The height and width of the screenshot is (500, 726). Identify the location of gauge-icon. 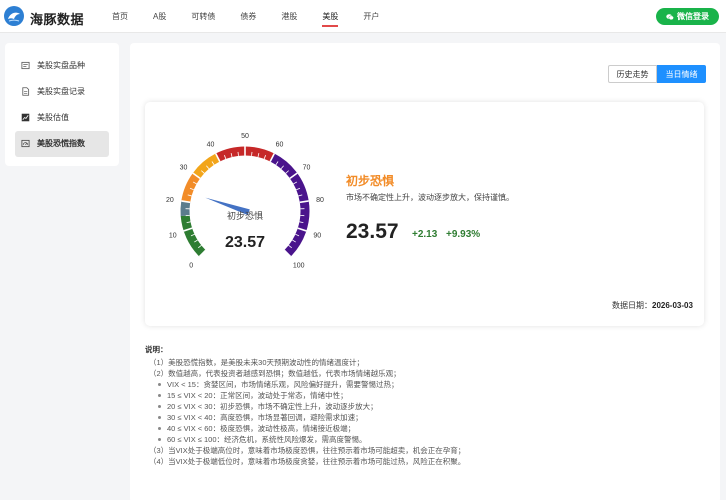
(25, 143).